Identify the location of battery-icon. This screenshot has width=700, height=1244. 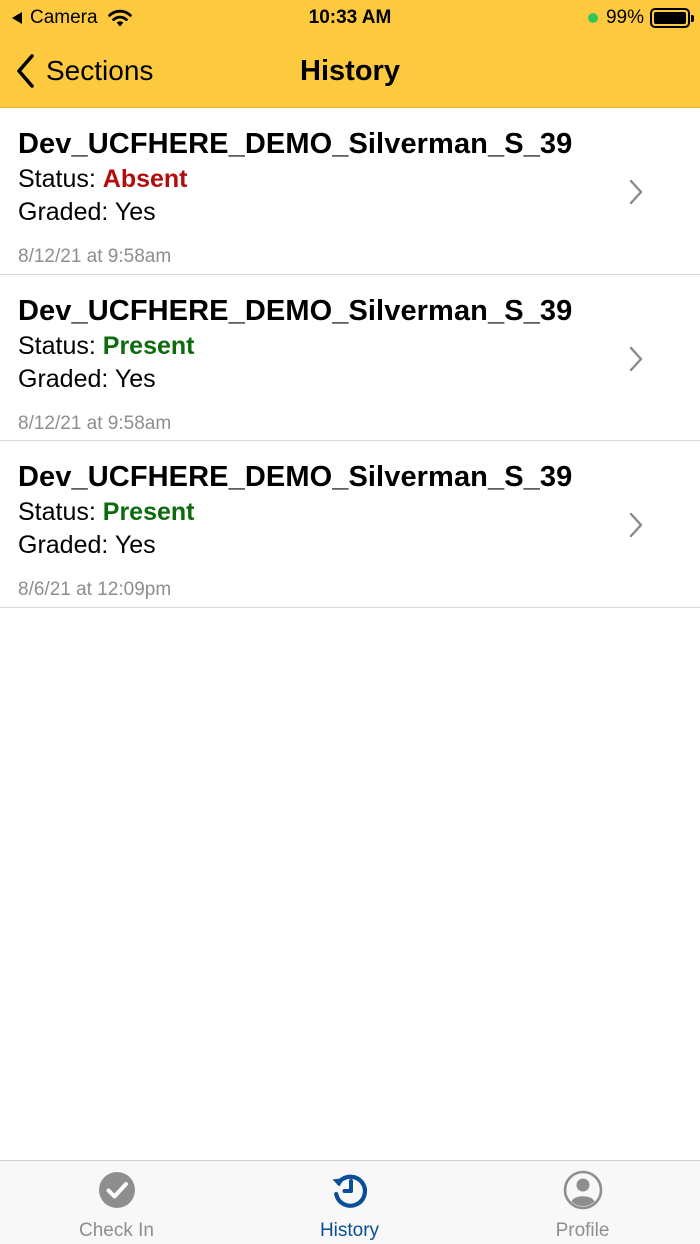
(672, 18).